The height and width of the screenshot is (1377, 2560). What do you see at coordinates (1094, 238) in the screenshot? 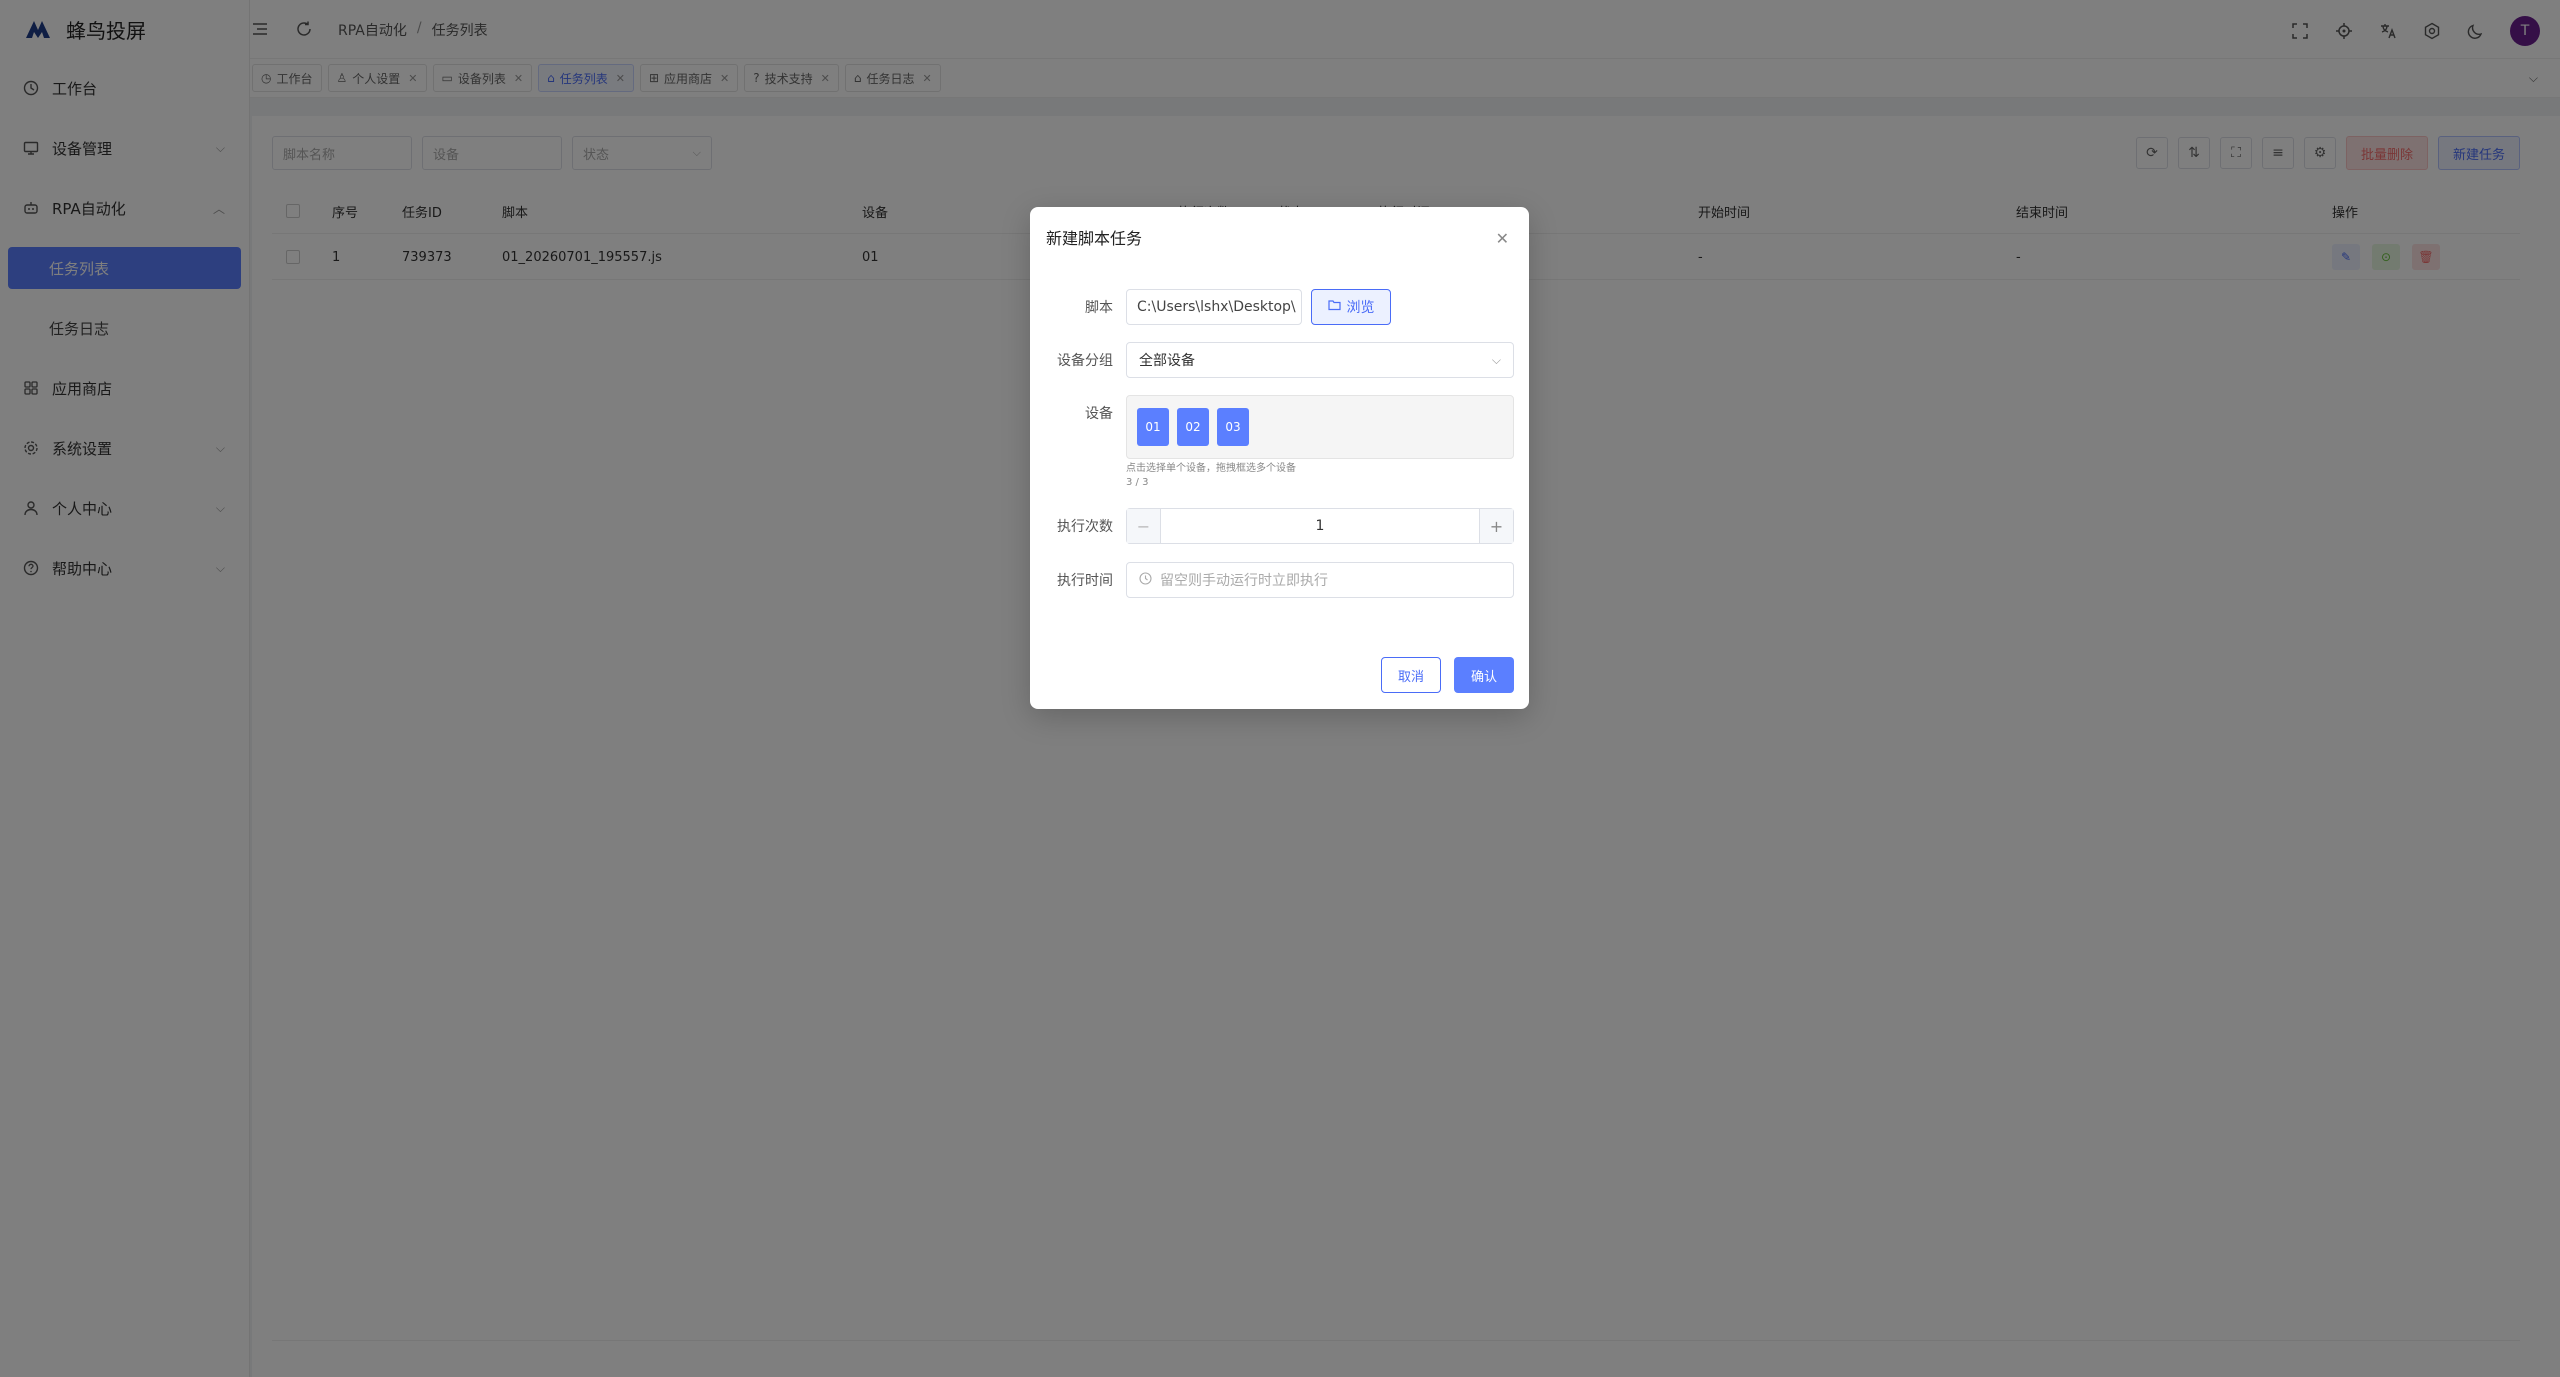
I see `dialog-title: 新建脚本任务` at bounding box center [1094, 238].